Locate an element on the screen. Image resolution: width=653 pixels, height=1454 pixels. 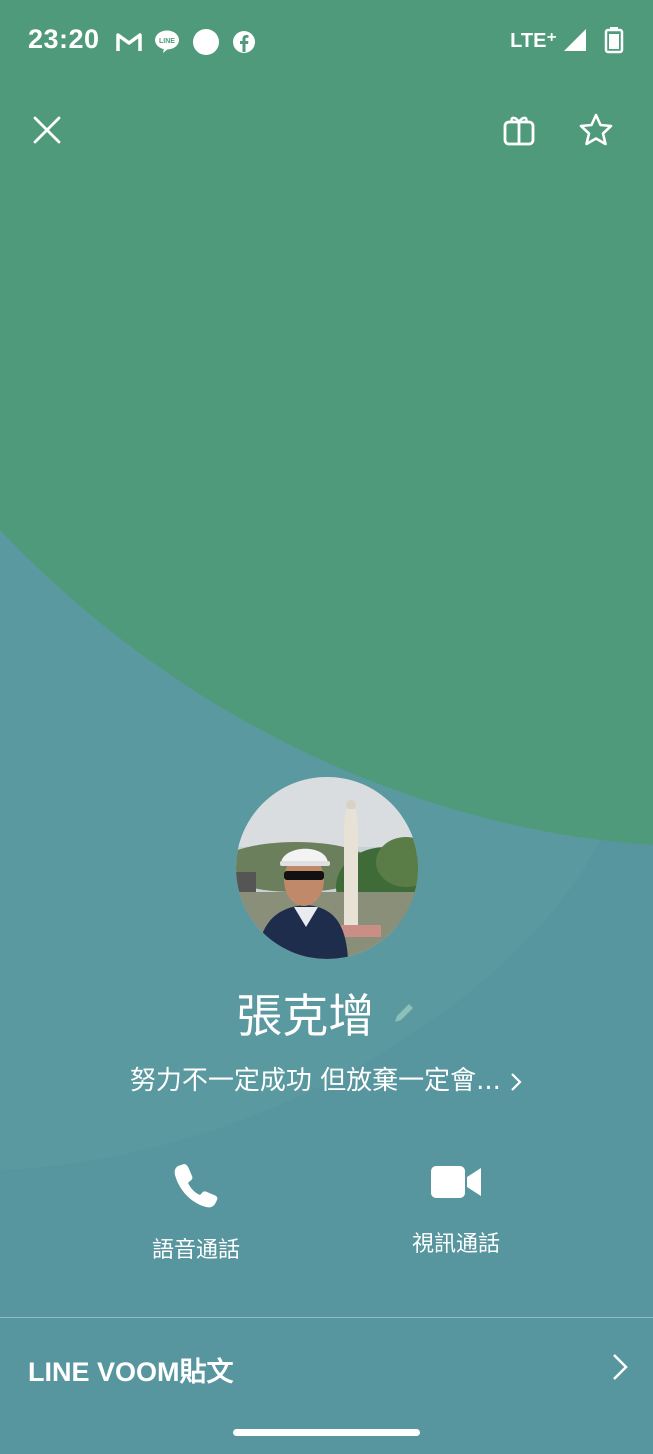
svg-text: LINE is located at coordinates (167, 41).